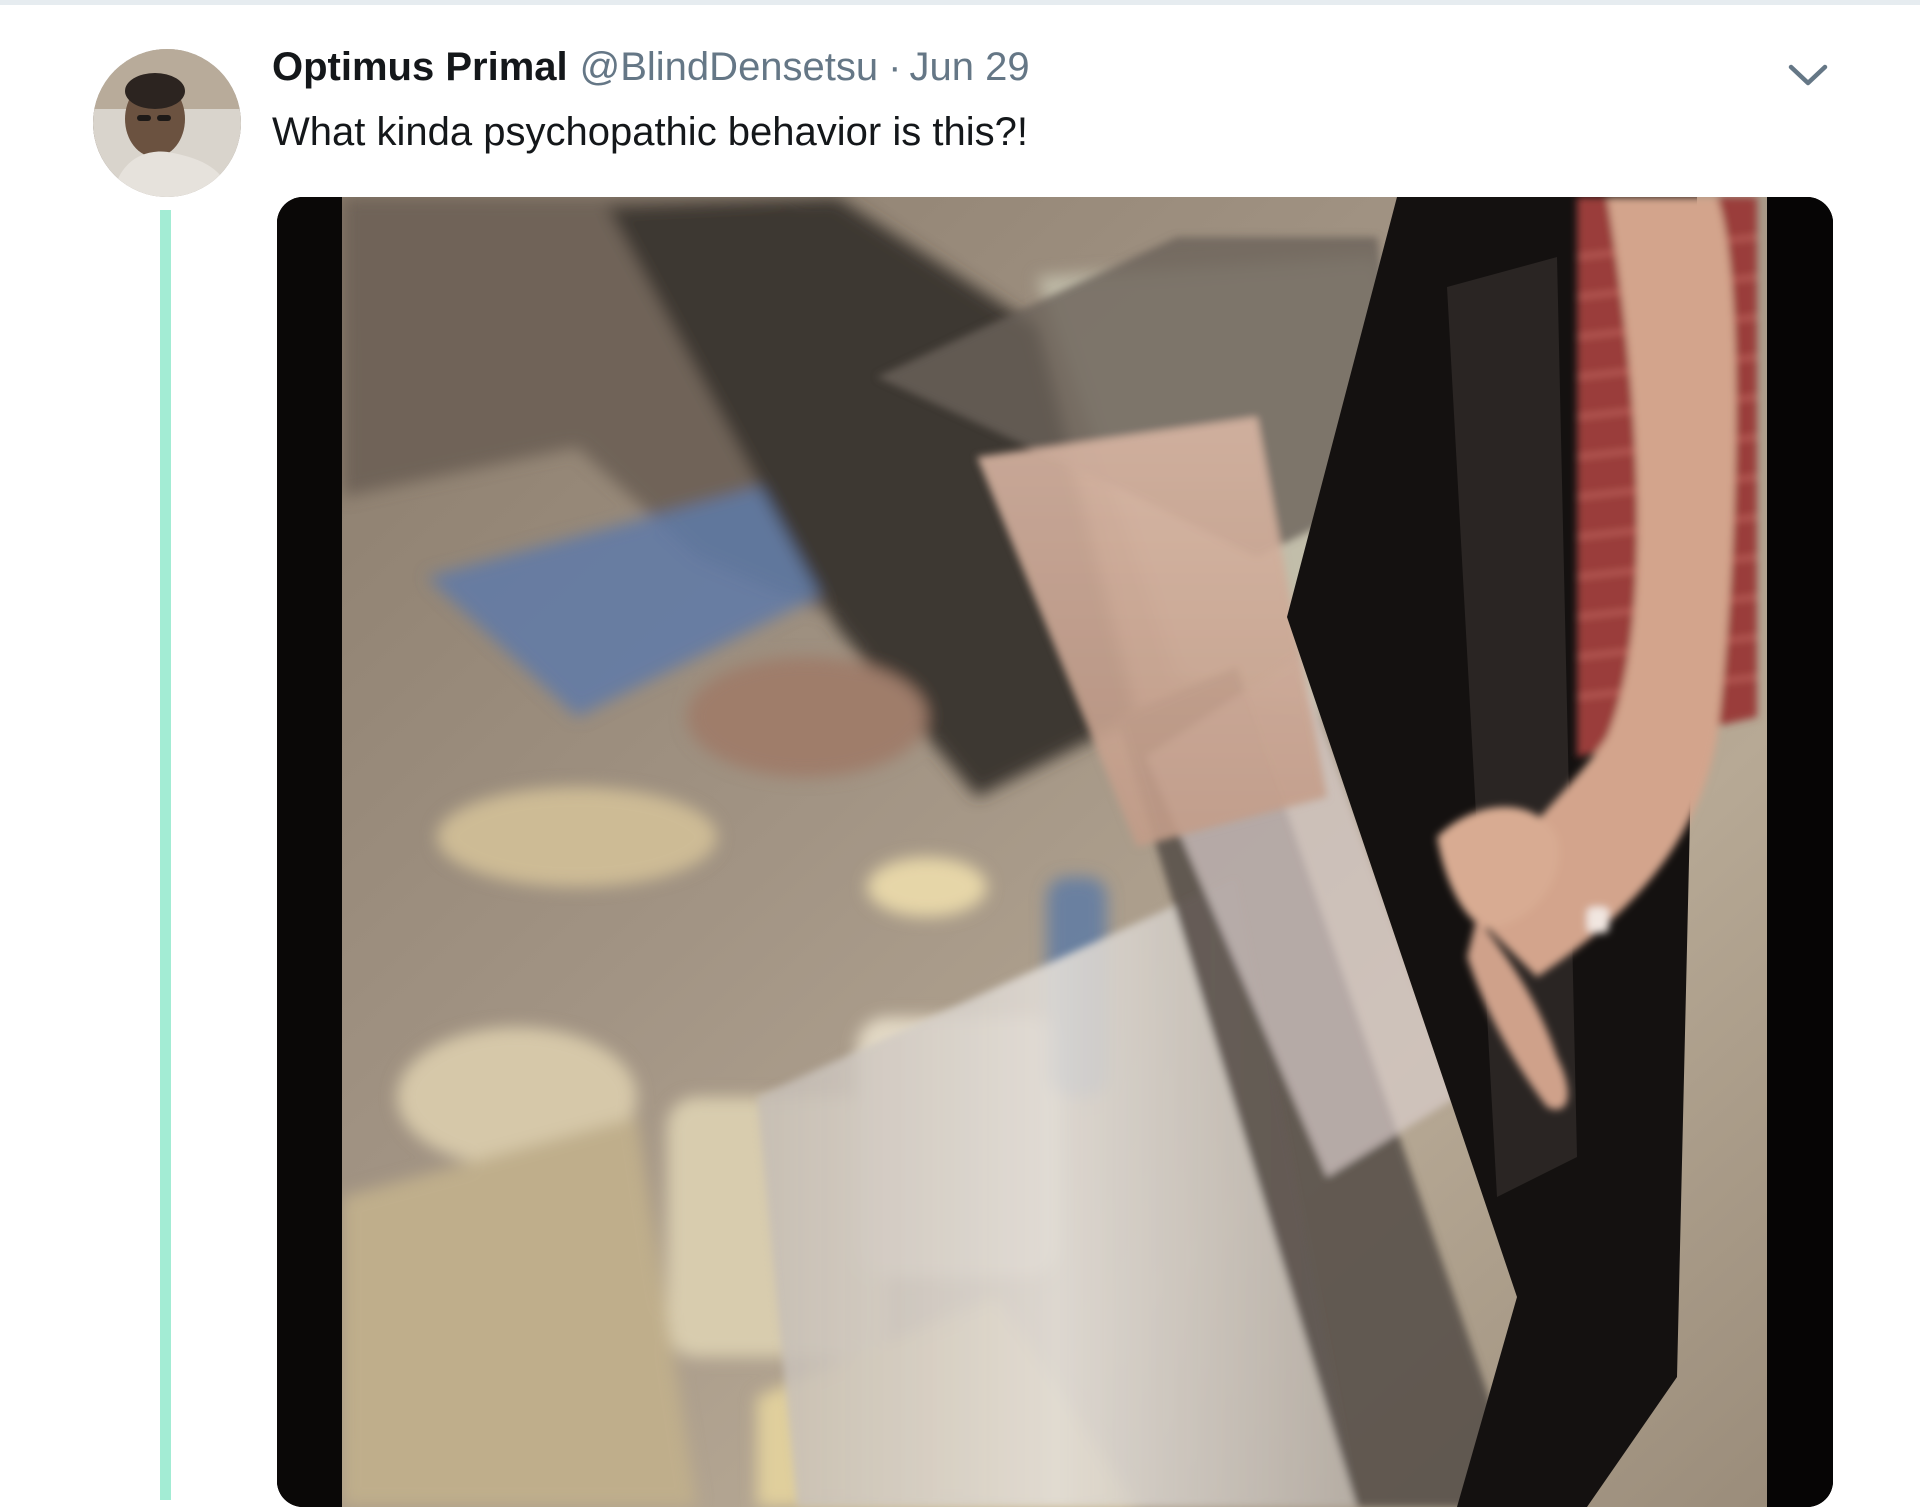  I want to click on display-name: Optimus Primal, so click(420, 67).